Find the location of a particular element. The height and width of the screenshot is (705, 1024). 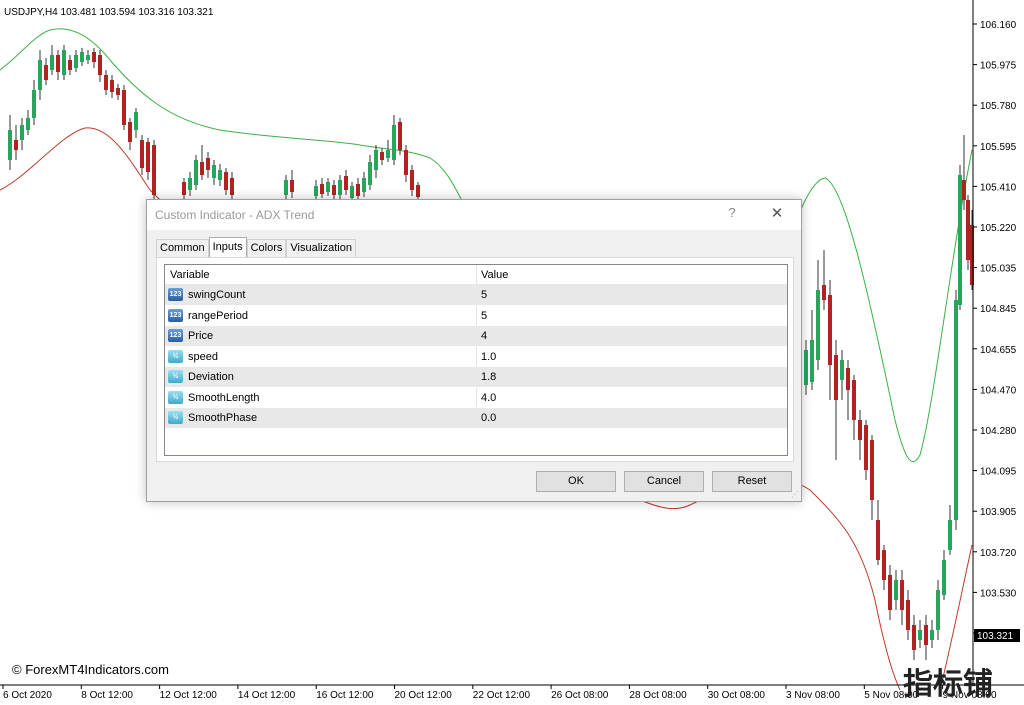

cancel-button: Cancel is located at coordinates (664, 481).